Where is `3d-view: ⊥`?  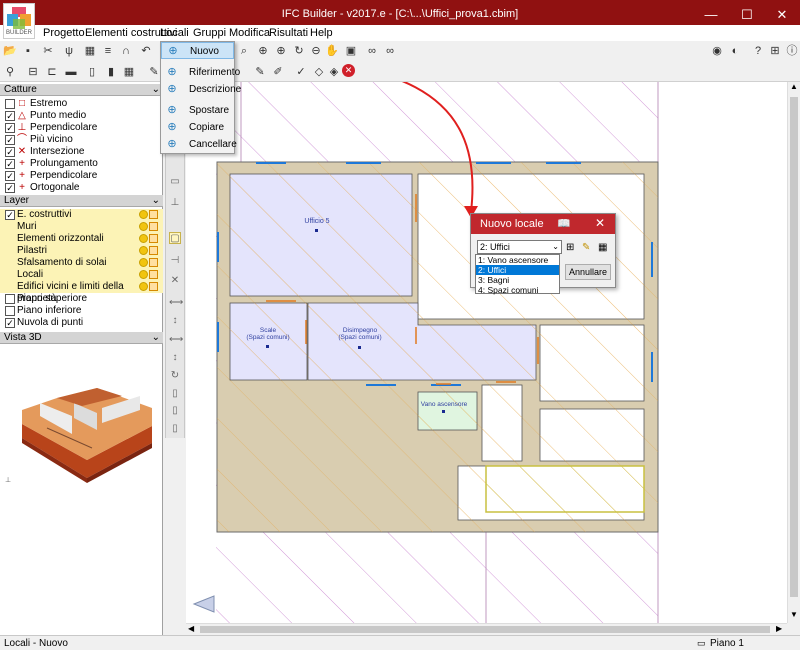 3d-view: ⊥ is located at coordinates (81, 418).